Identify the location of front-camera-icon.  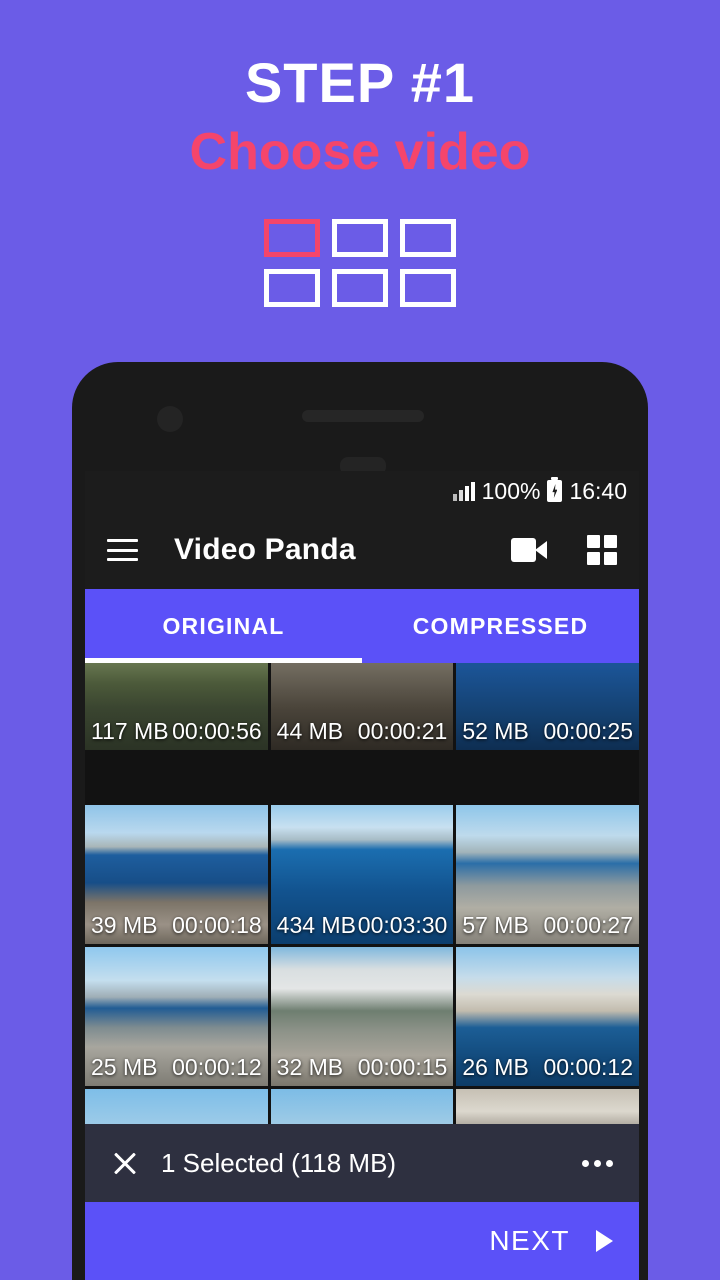
(170, 419).